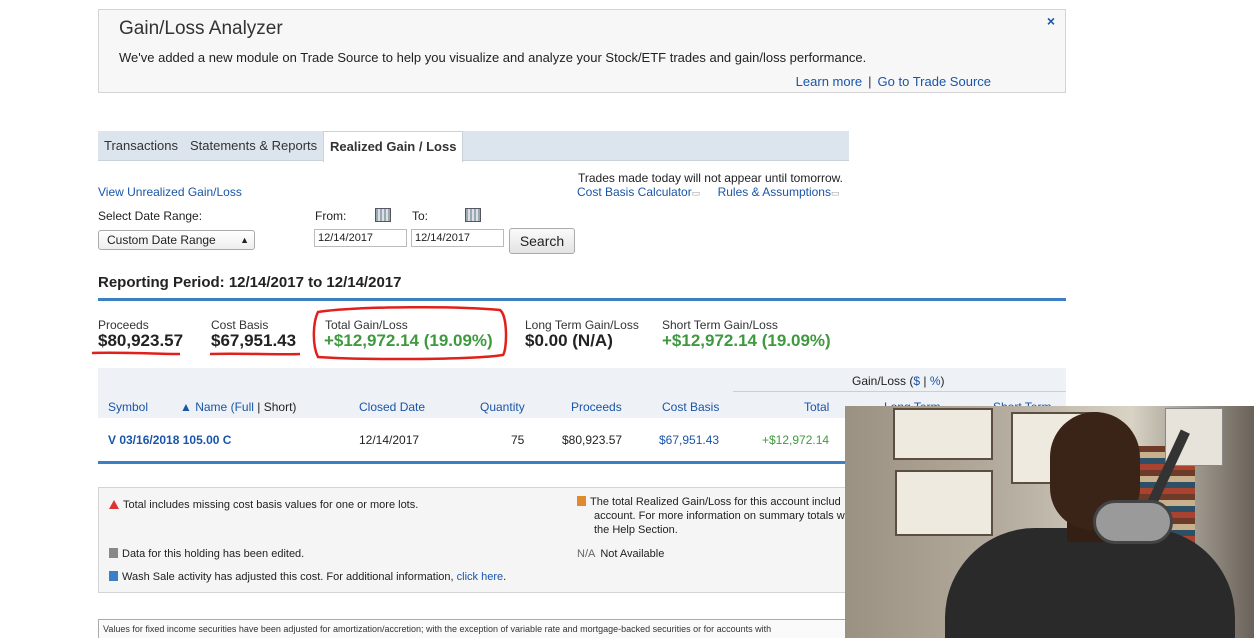 The image size is (1254, 638). I want to click on gain-loss-header-suffix: ), so click(942, 381).